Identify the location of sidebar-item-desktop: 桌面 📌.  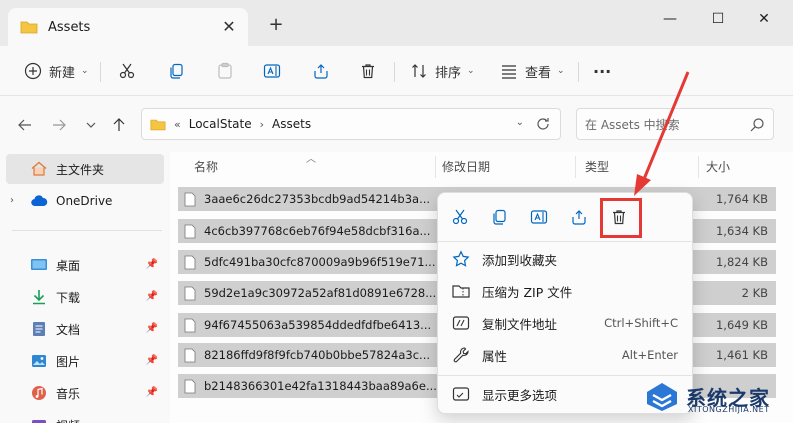
(85, 265).